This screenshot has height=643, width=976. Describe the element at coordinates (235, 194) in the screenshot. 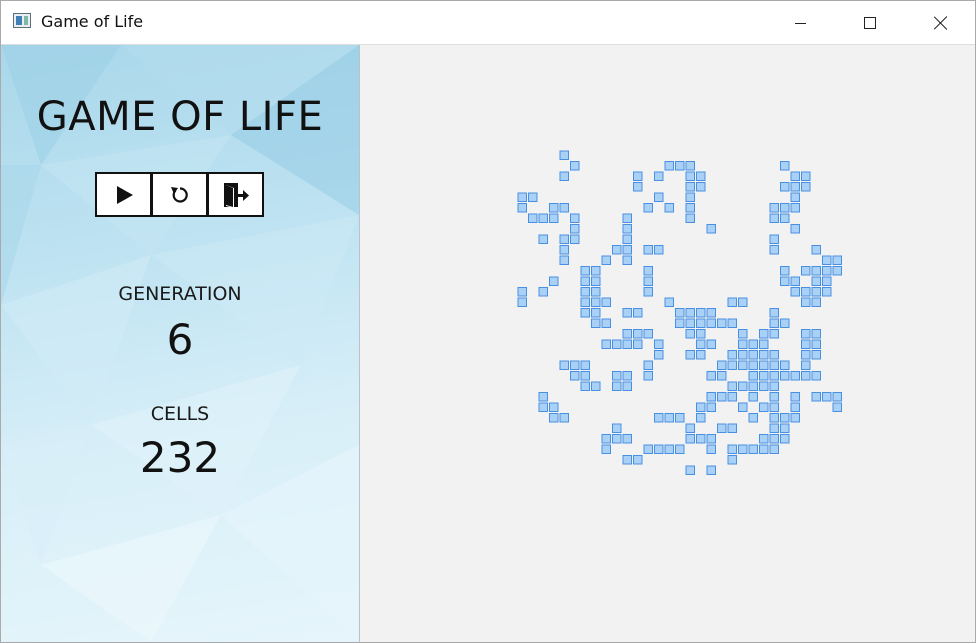

I see `exit-button` at that location.